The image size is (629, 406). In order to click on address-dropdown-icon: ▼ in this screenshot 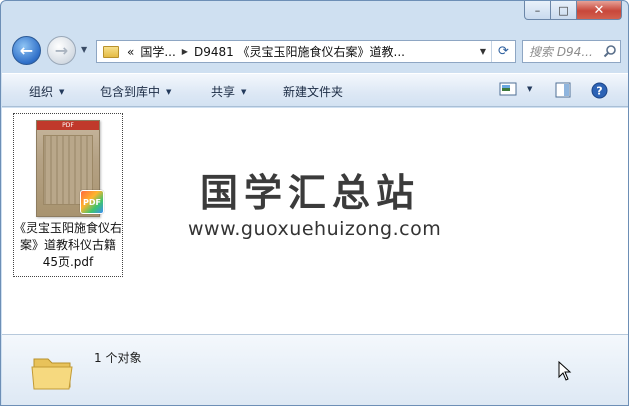, I will do `click(483, 51)`.